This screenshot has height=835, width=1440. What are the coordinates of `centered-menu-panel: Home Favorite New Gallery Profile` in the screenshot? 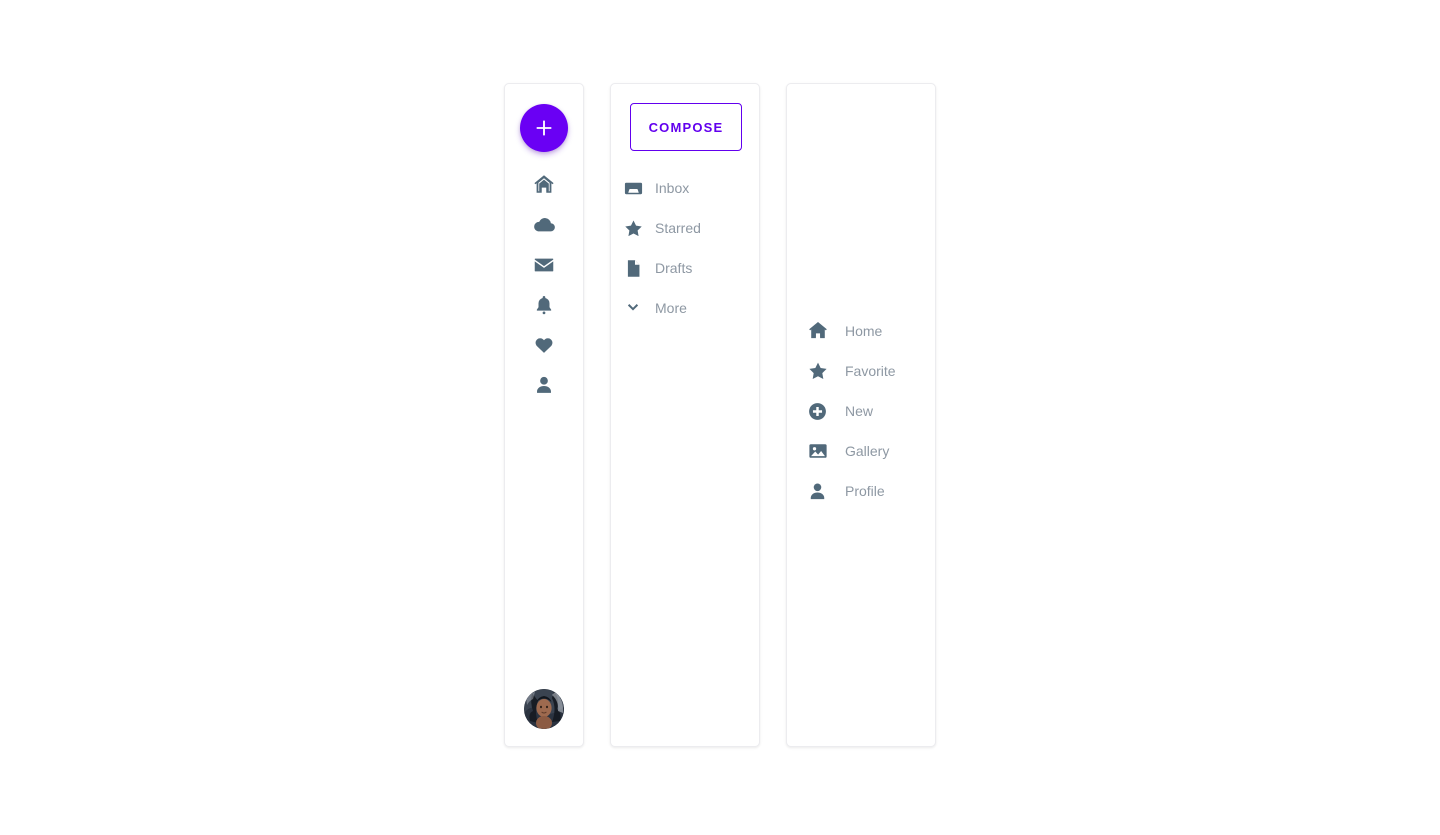 It's located at (861, 415).